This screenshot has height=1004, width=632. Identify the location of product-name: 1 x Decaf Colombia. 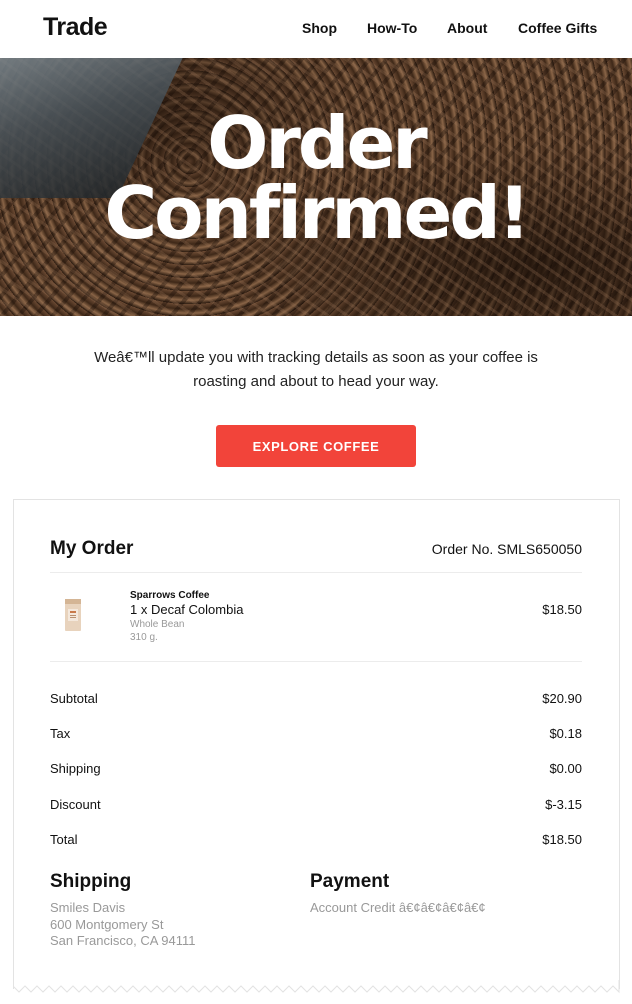
(187, 609).